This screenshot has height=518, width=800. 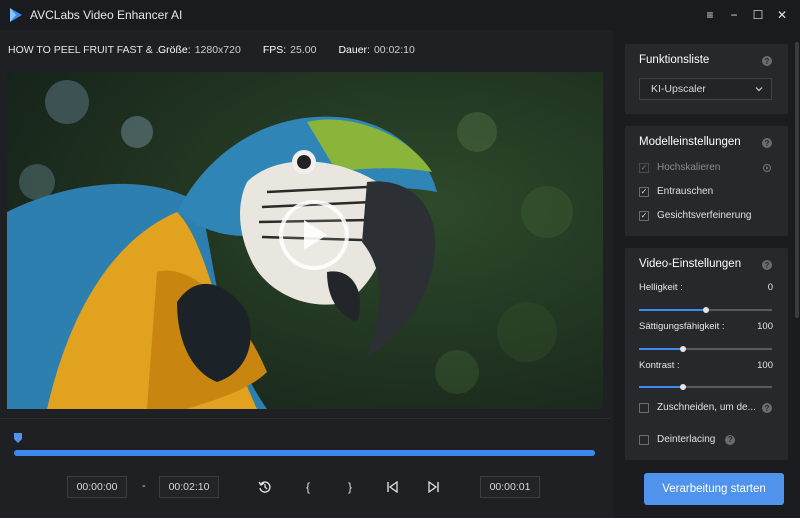 What do you see at coordinates (174, 50) in the screenshot?
I see `size-label: Größe:` at bounding box center [174, 50].